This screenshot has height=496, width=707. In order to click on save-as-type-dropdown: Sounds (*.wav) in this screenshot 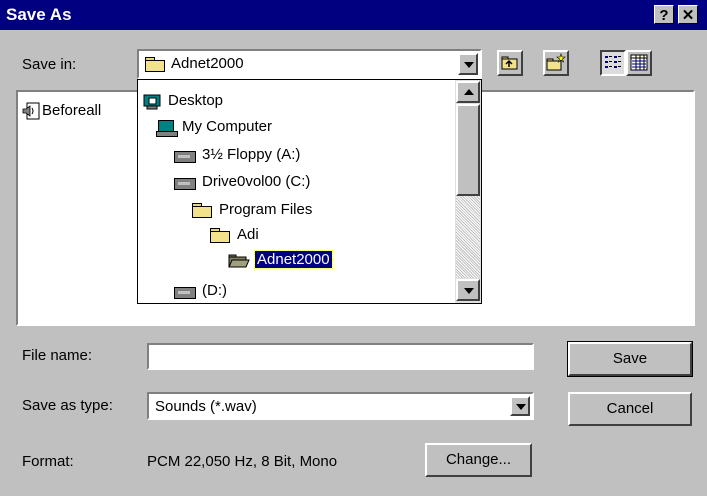, I will do `click(340, 406)`.